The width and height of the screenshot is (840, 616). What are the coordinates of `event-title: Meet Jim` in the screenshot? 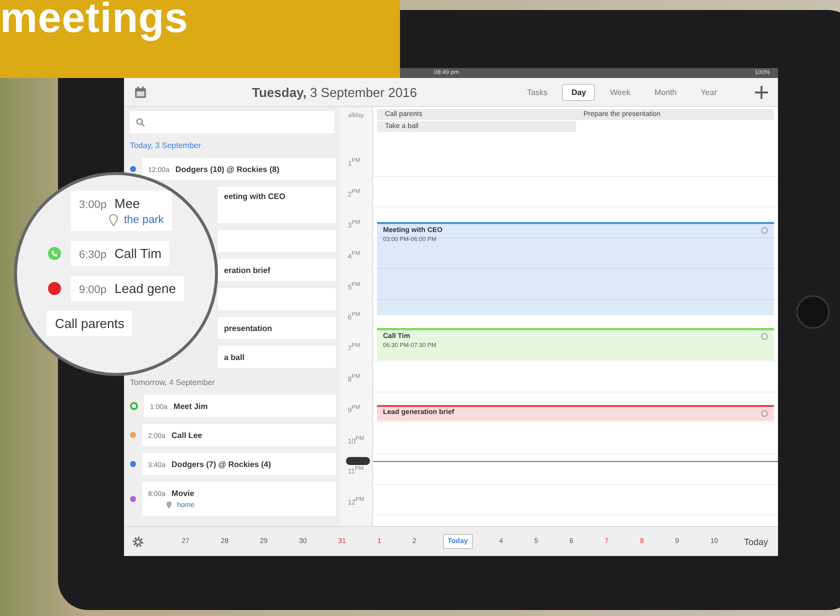 It's located at (191, 406).